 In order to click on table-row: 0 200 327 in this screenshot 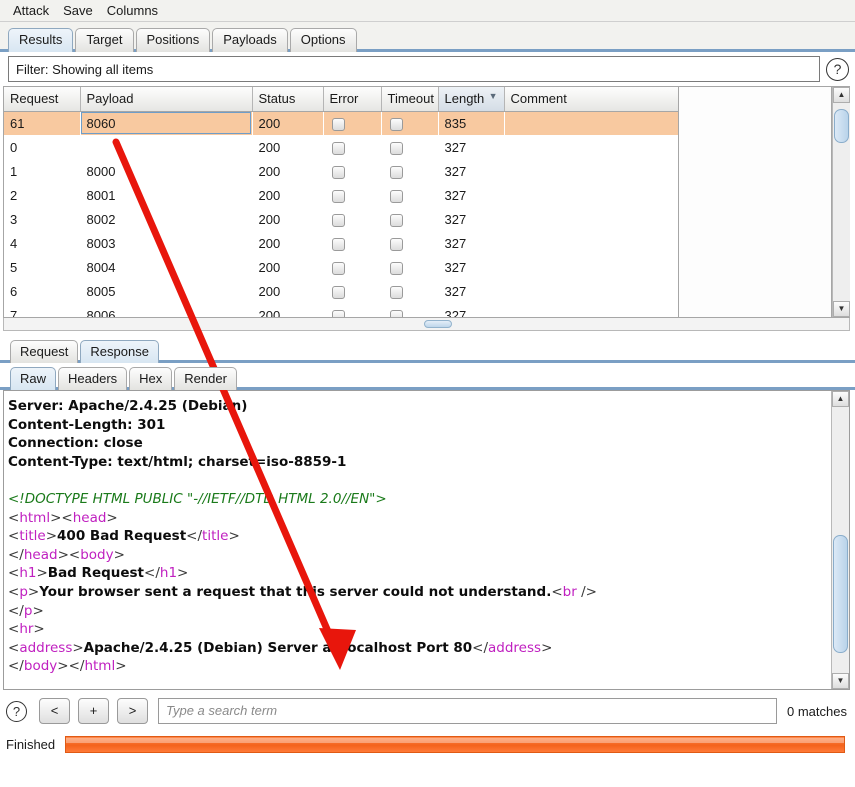, I will do `click(341, 147)`.